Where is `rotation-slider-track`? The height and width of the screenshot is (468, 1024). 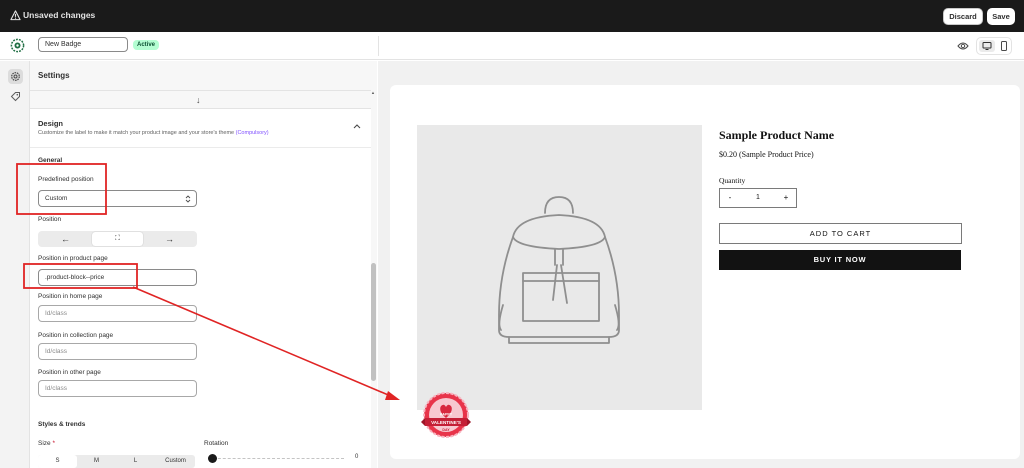 rotation-slider-track is located at coordinates (276, 458).